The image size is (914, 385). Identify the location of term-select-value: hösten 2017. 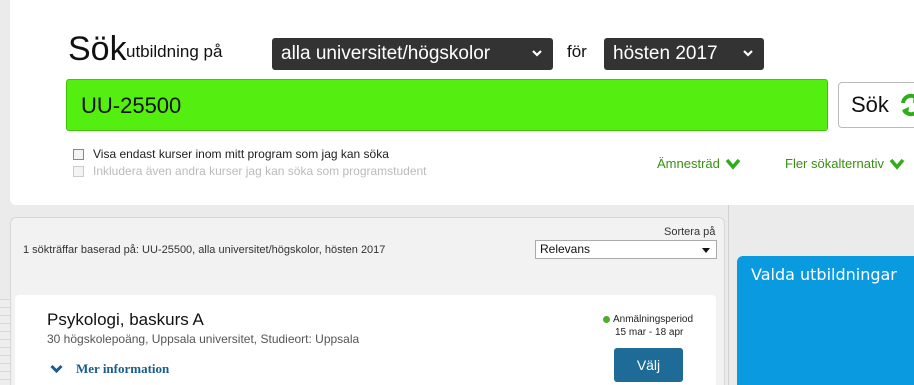
(665, 53).